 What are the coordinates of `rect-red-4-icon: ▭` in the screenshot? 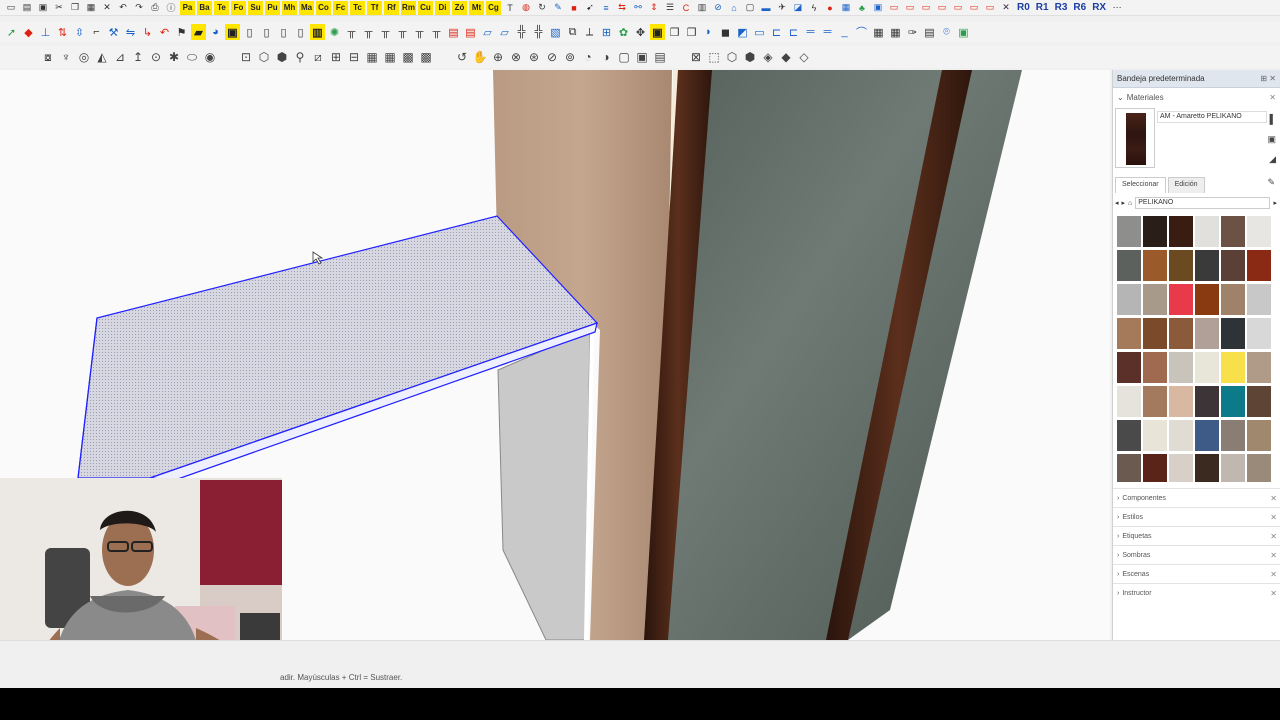 It's located at (942, 8).